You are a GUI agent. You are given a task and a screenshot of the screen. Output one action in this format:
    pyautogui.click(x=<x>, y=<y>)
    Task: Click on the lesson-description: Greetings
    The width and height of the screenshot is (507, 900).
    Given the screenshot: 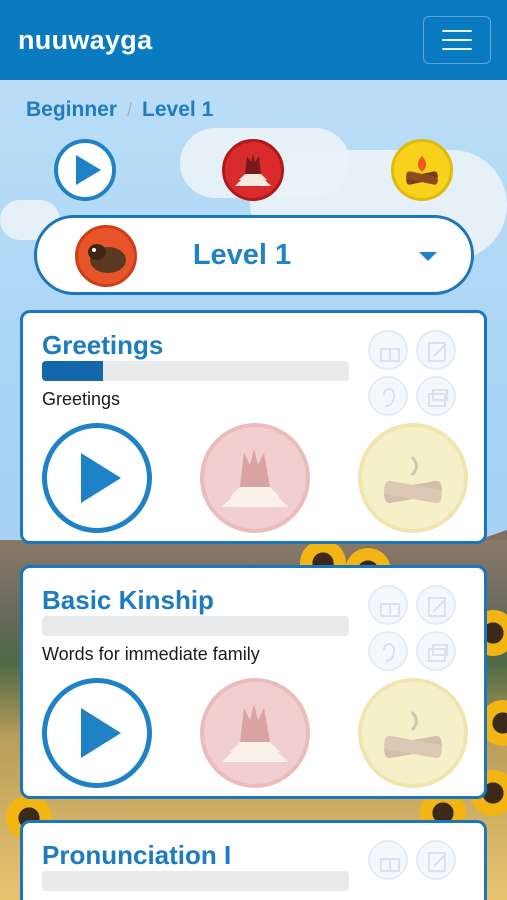 What is the action you would take?
    pyautogui.click(x=81, y=399)
    